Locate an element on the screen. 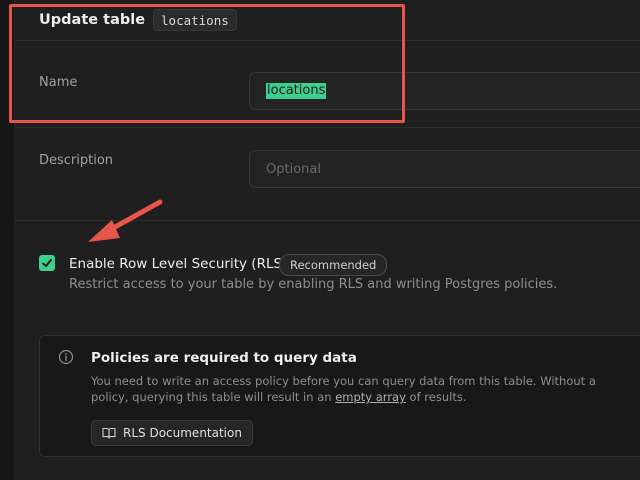 This screenshot has height=480, width=640. callout-body-end: of results. is located at coordinates (436, 397).